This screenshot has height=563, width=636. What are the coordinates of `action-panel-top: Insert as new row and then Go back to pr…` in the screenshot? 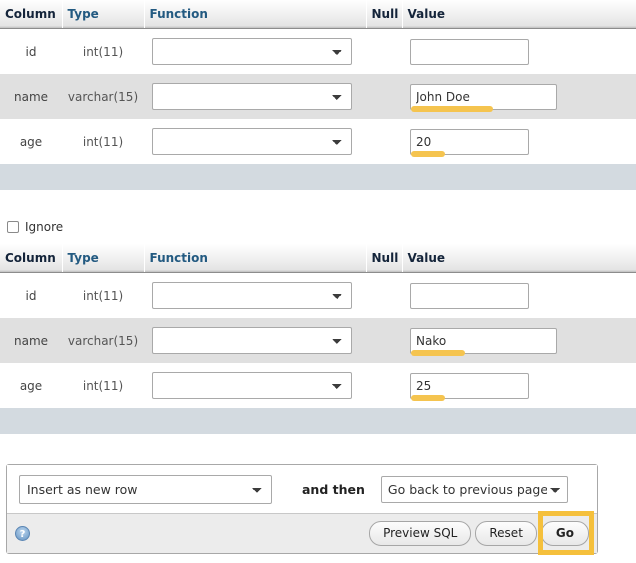 It's located at (302, 489).